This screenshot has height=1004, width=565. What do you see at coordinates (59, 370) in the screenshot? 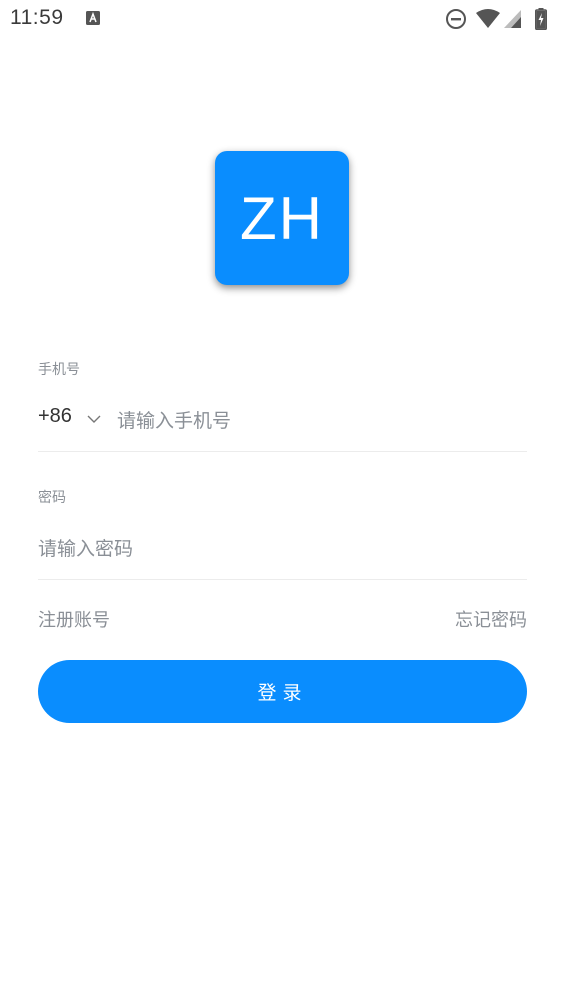
I see `phone-label: 手机号` at bounding box center [59, 370].